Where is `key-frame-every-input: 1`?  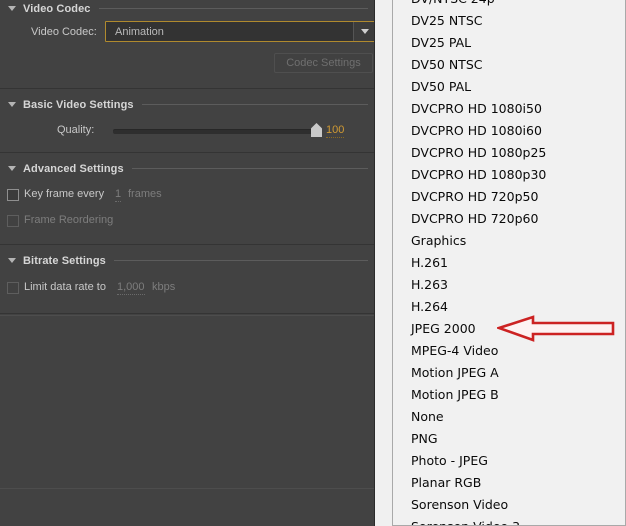
key-frame-every-input: 1 is located at coordinates (118, 195).